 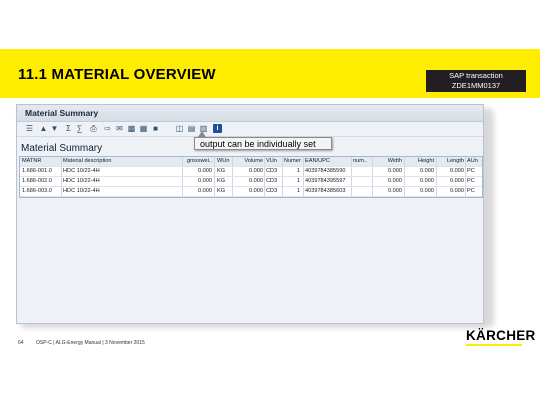 What do you see at coordinates (41, 161) in the screenshot?
I see `column-header: MATNR` at bounding box center [41, 161].